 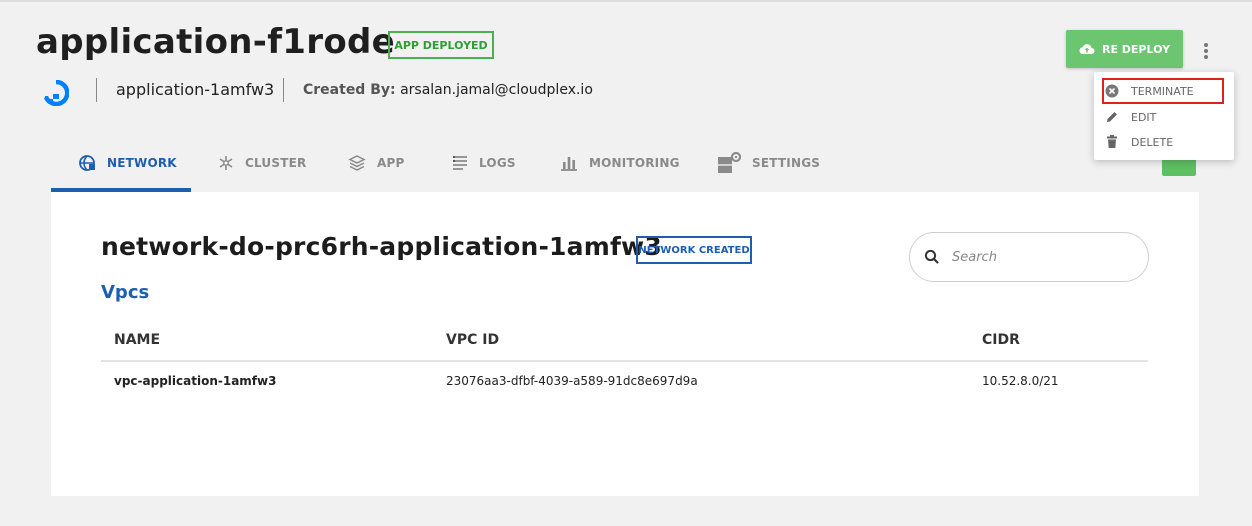 I want to click on network-icon, so click(x=87, y=163).